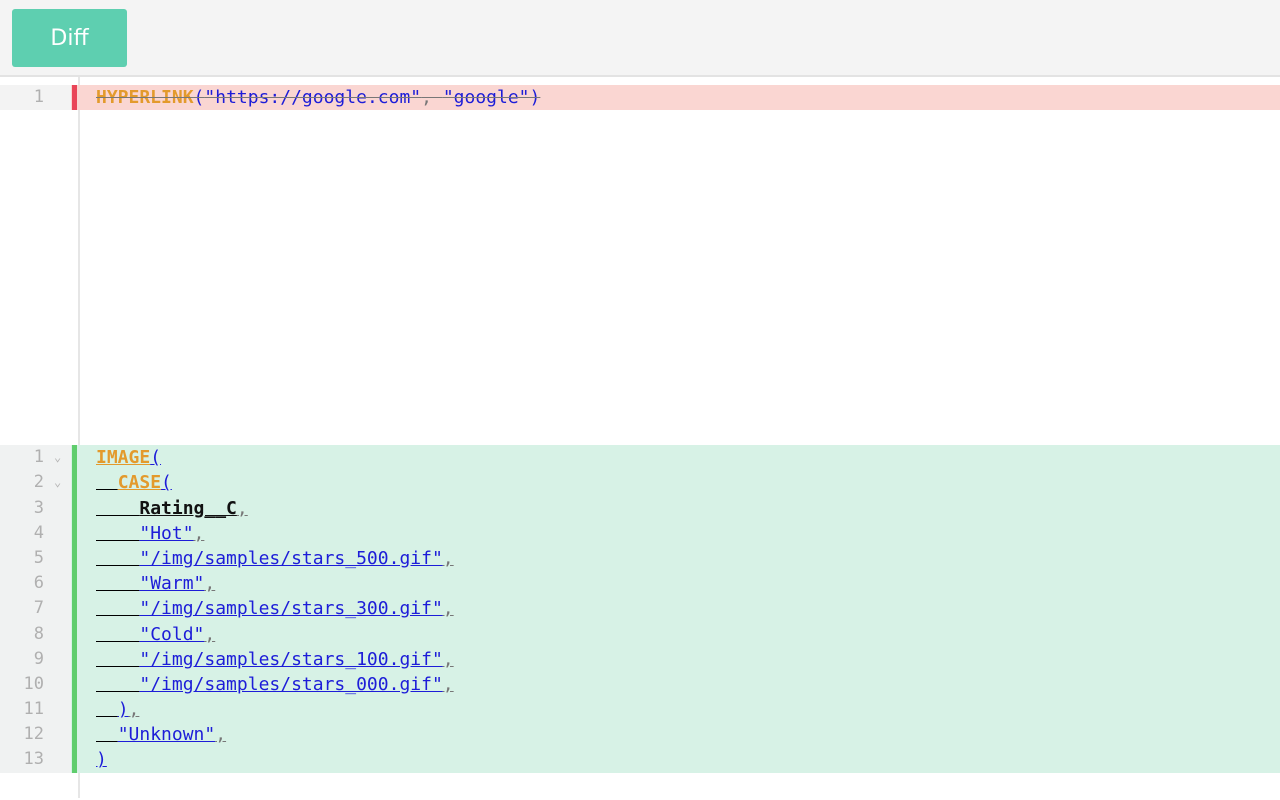  What do you see at coordinates (172, 634) in the screenshot?
I see `code-token: "Cold"` at bounding box center [172, 634].